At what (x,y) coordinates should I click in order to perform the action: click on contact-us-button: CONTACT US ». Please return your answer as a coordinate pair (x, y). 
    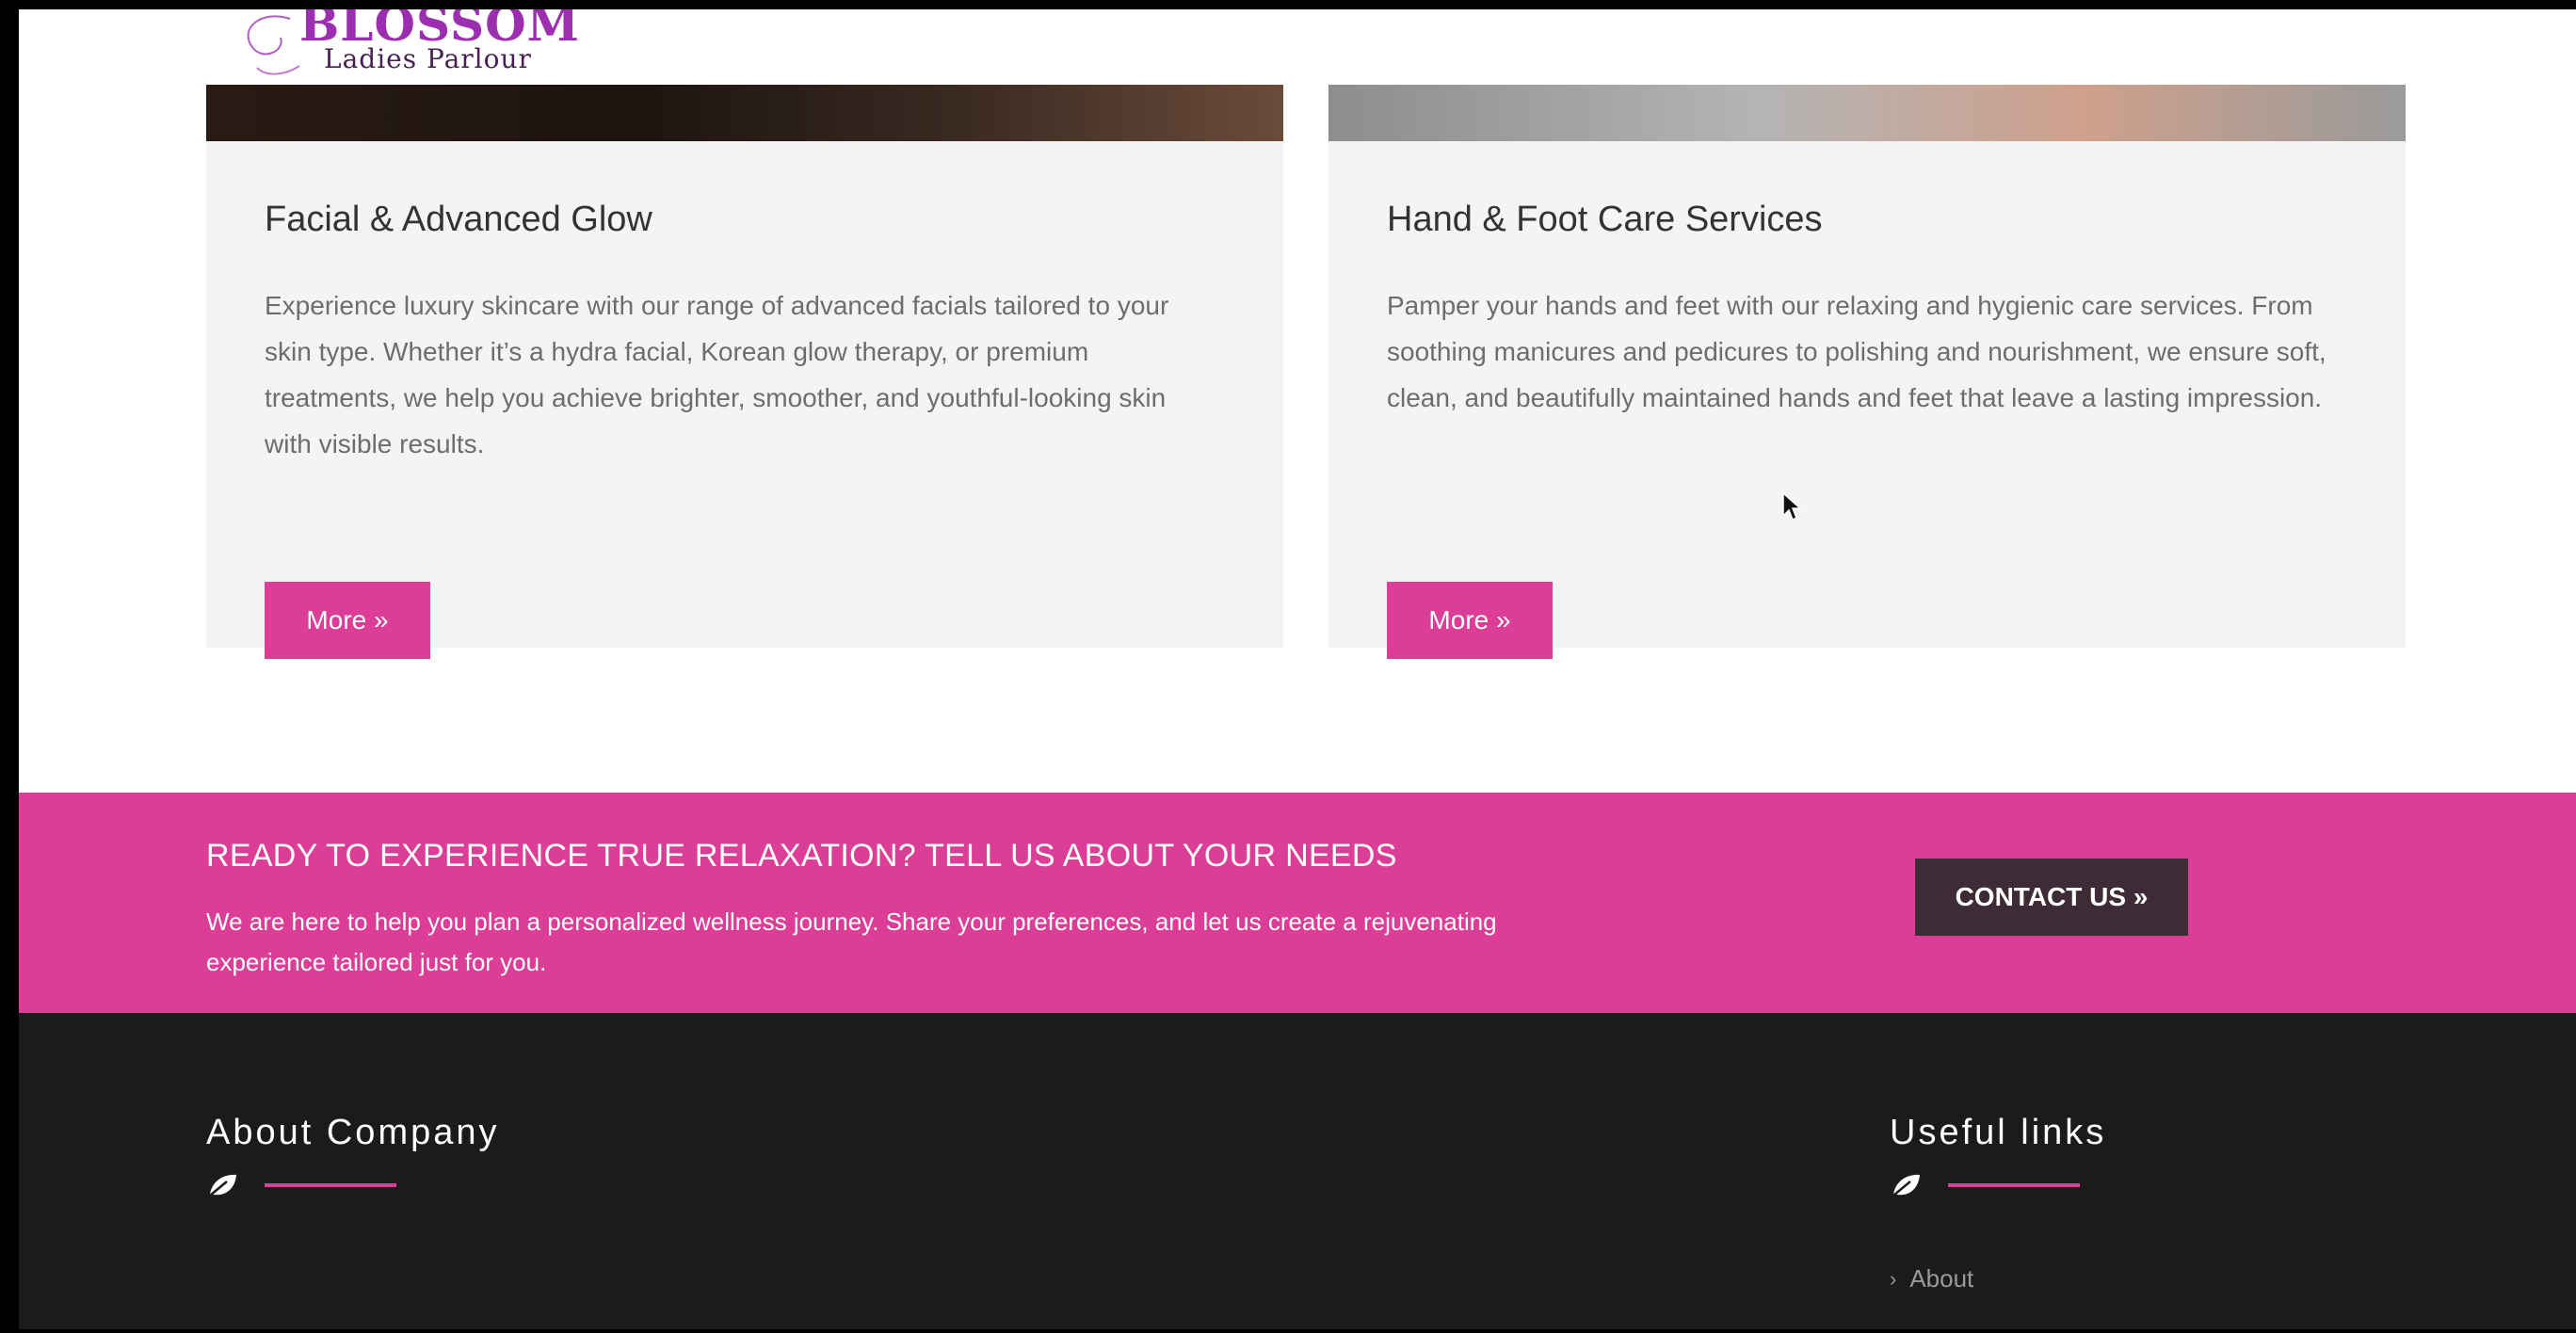
    Looking at the image, I should click on (2051, 897).